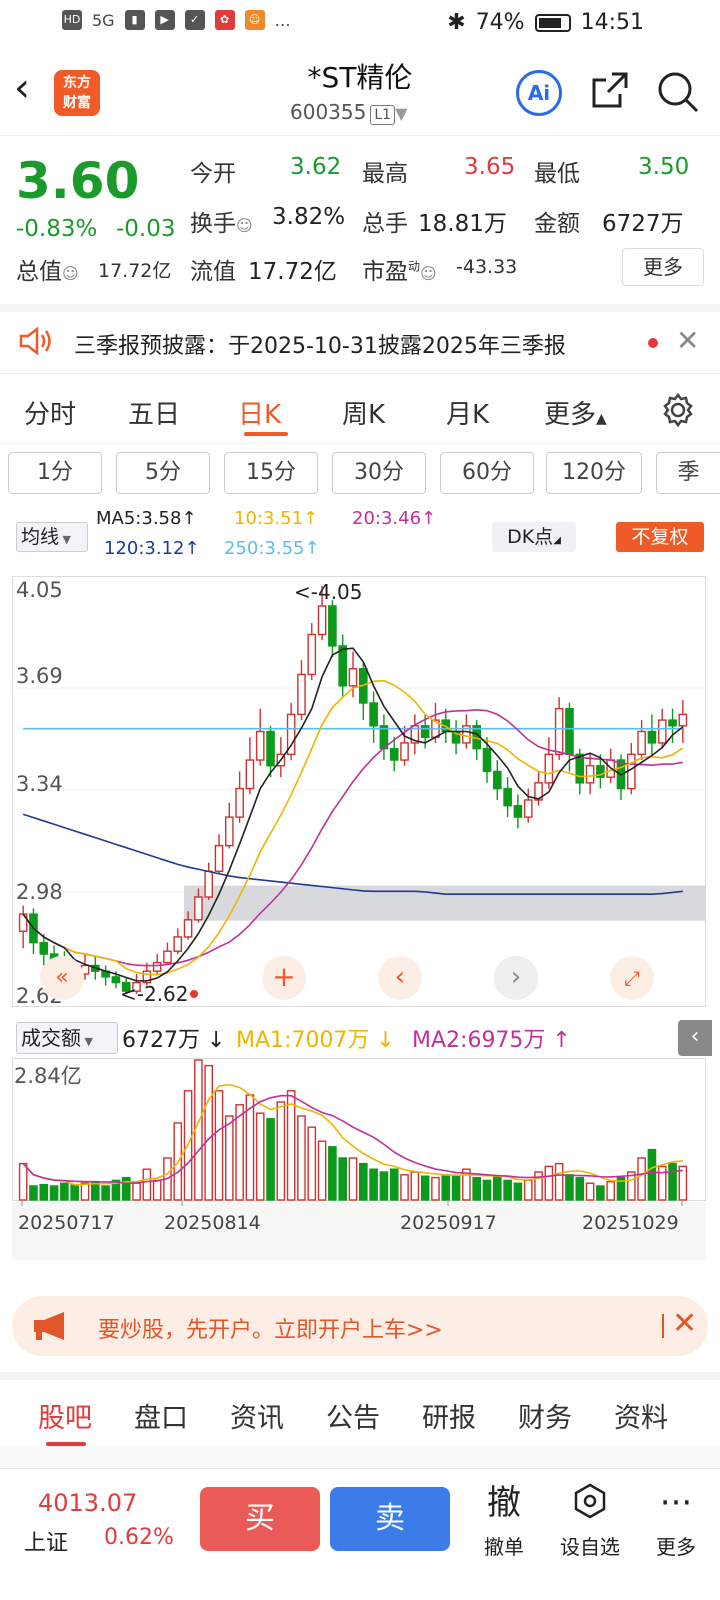  What do you see at coordinates (146, 229) in the screenshot?
I see `change-amount: -0.03` at bounding box center [146, 229].